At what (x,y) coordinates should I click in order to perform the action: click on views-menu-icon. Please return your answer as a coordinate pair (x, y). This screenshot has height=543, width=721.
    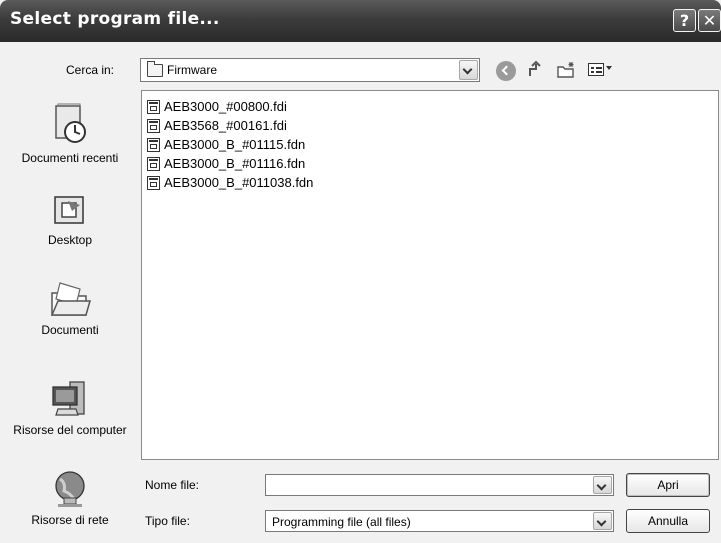
    Looking at the image, I should click on (596, 69).